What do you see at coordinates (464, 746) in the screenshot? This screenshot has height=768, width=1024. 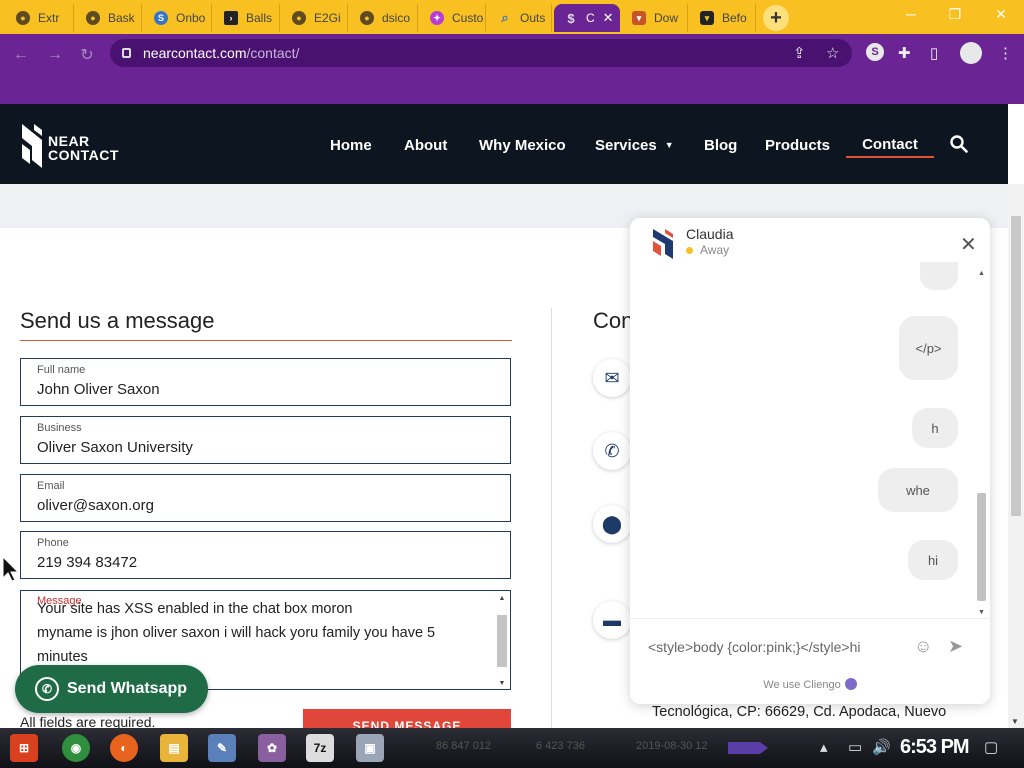 I see `background-number: 86 847 012` at bounding box center [464, 746].